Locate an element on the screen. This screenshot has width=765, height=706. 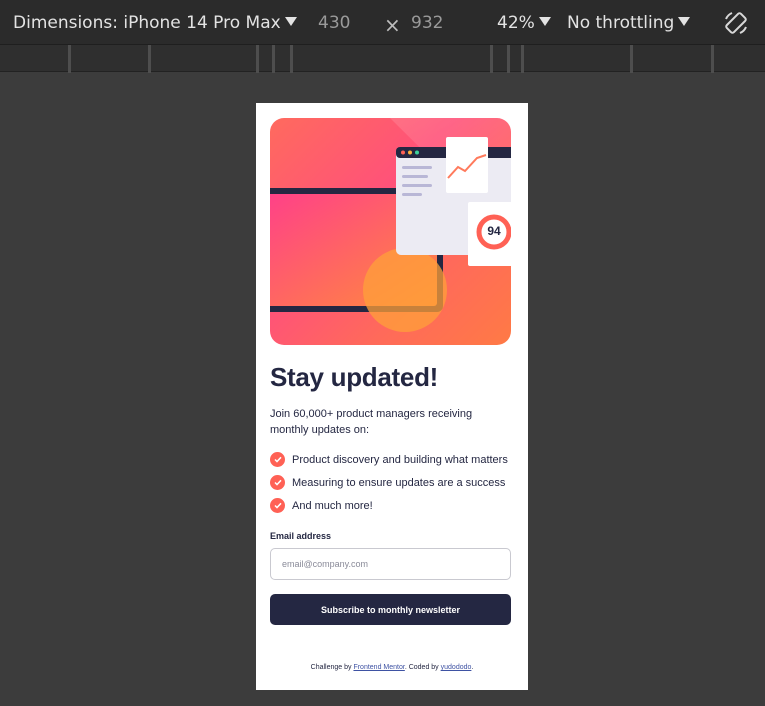
email-label: Email address is located at coordinates (301, 536).